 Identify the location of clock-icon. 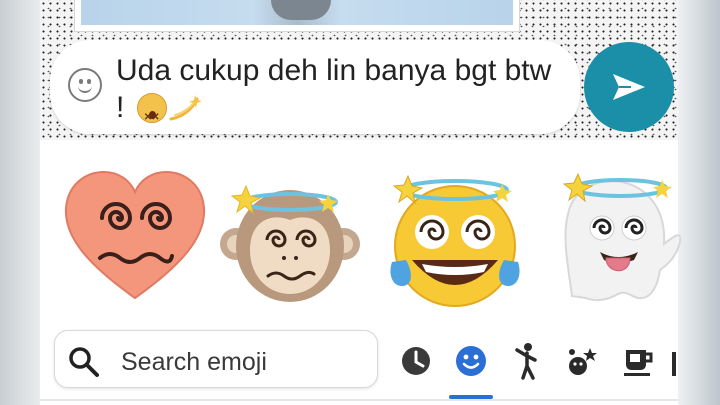
(416, 361).